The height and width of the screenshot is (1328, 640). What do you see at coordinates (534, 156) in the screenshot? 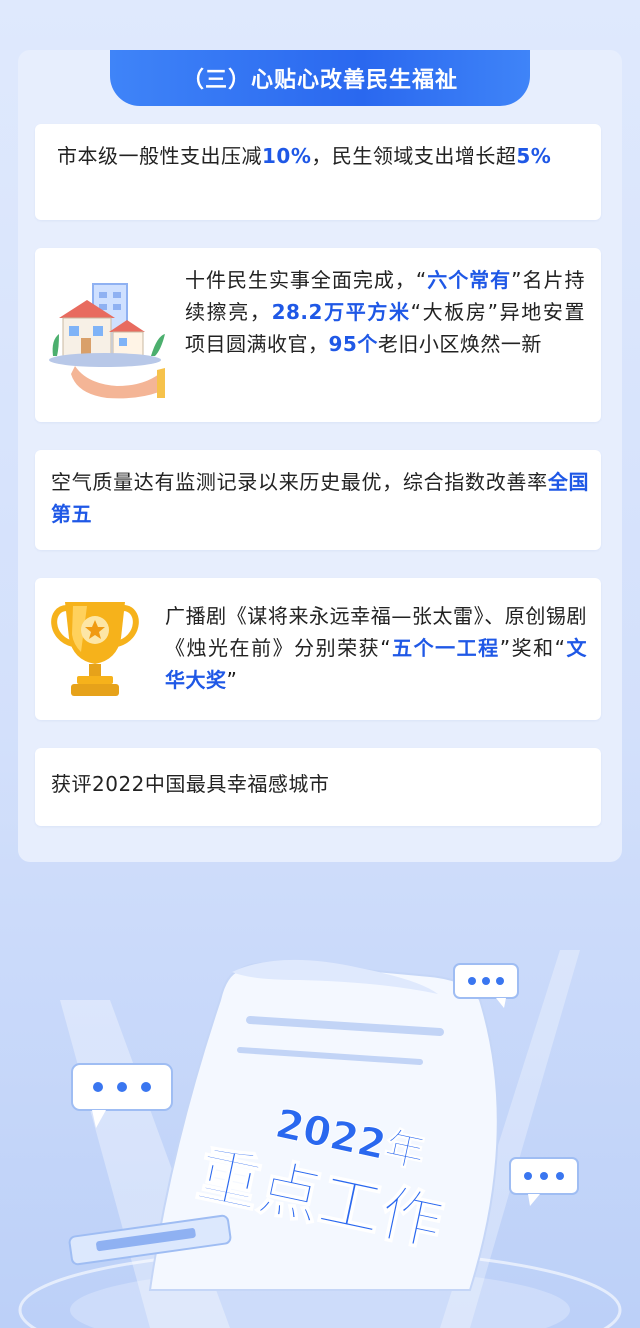
I see `highlight-value: 5%` at bounding box center [534, 156].